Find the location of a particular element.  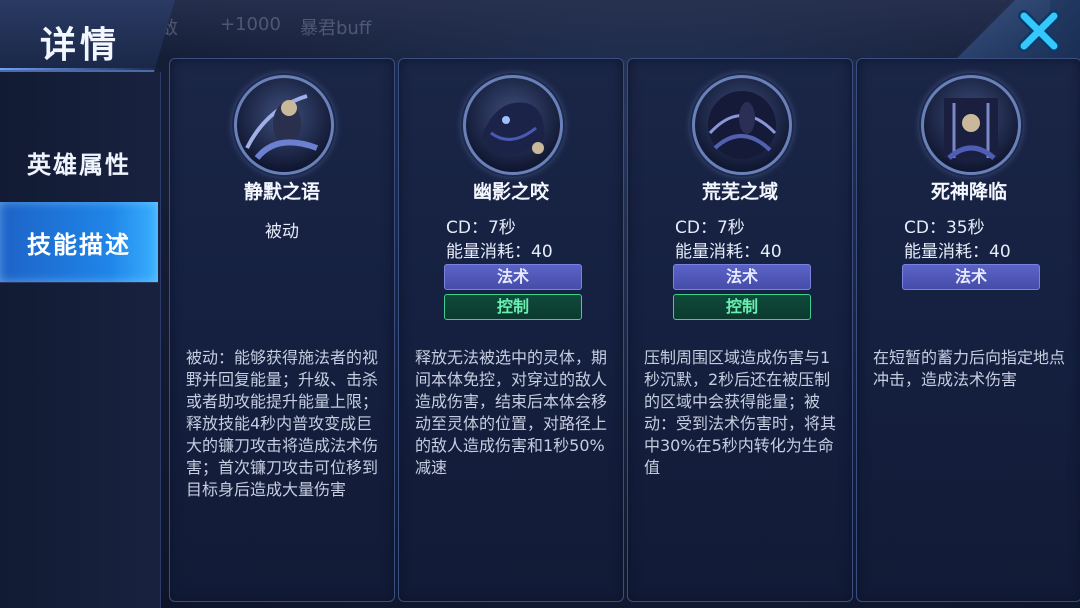

cooldown-text: CD：35秒 is located at coordinates (944, 228).